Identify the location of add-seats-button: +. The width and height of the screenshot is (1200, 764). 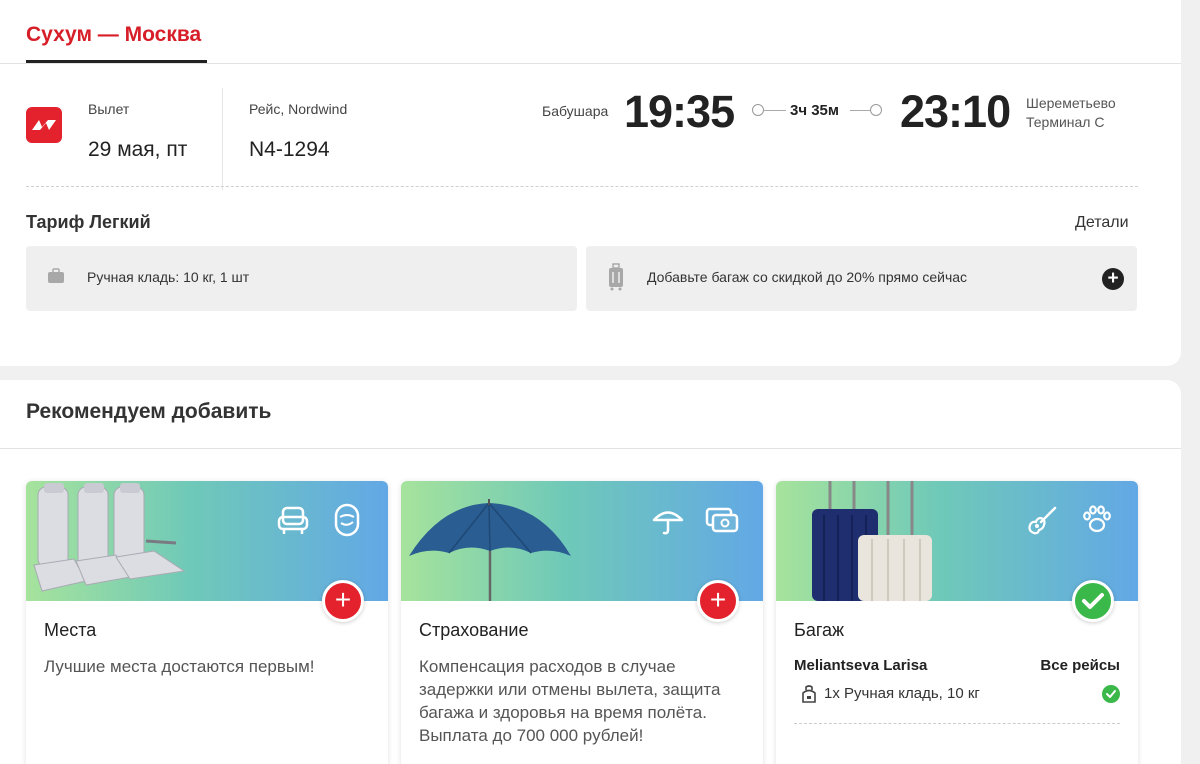
(343, 601).